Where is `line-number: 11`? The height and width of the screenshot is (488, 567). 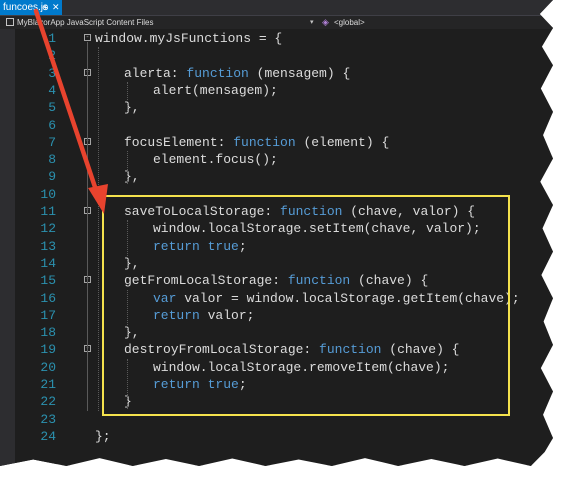
line-number: 11 is located at coordinates (48, 211).